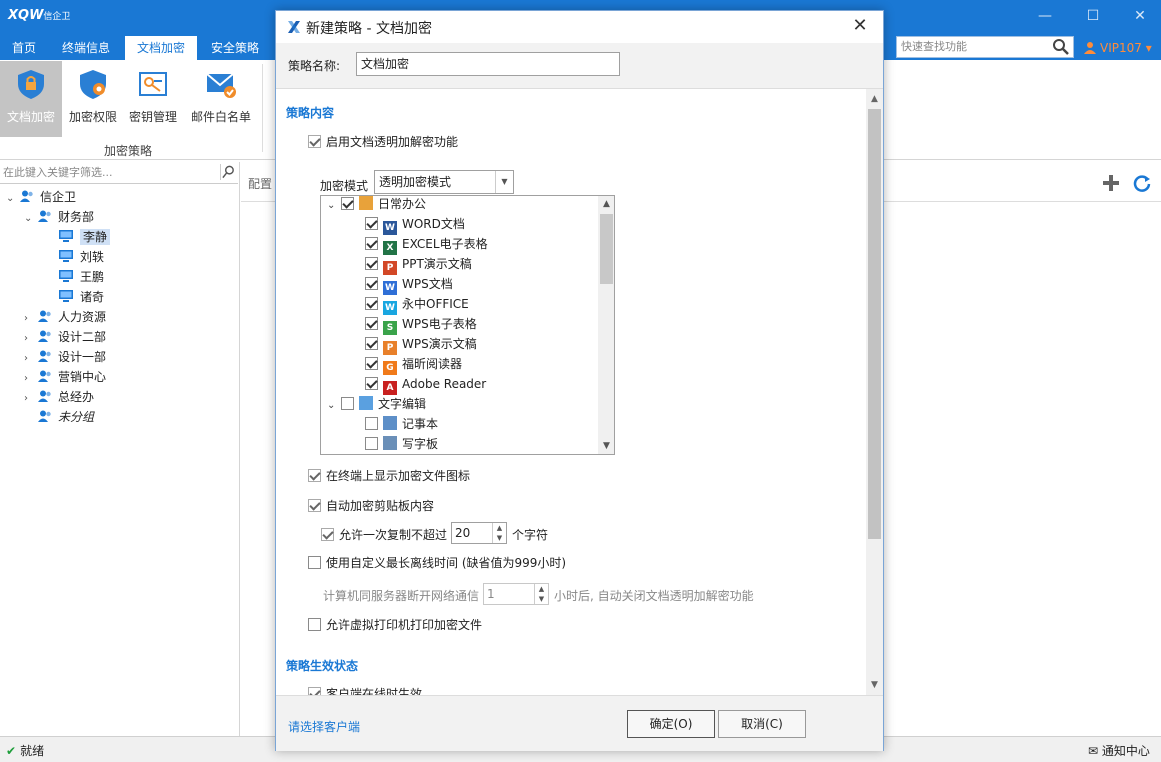  Describe the element at coordinates (384, 535) in the screenshot. I see `copy-limit-checkbox: 允许一次复制不超过` at that location.